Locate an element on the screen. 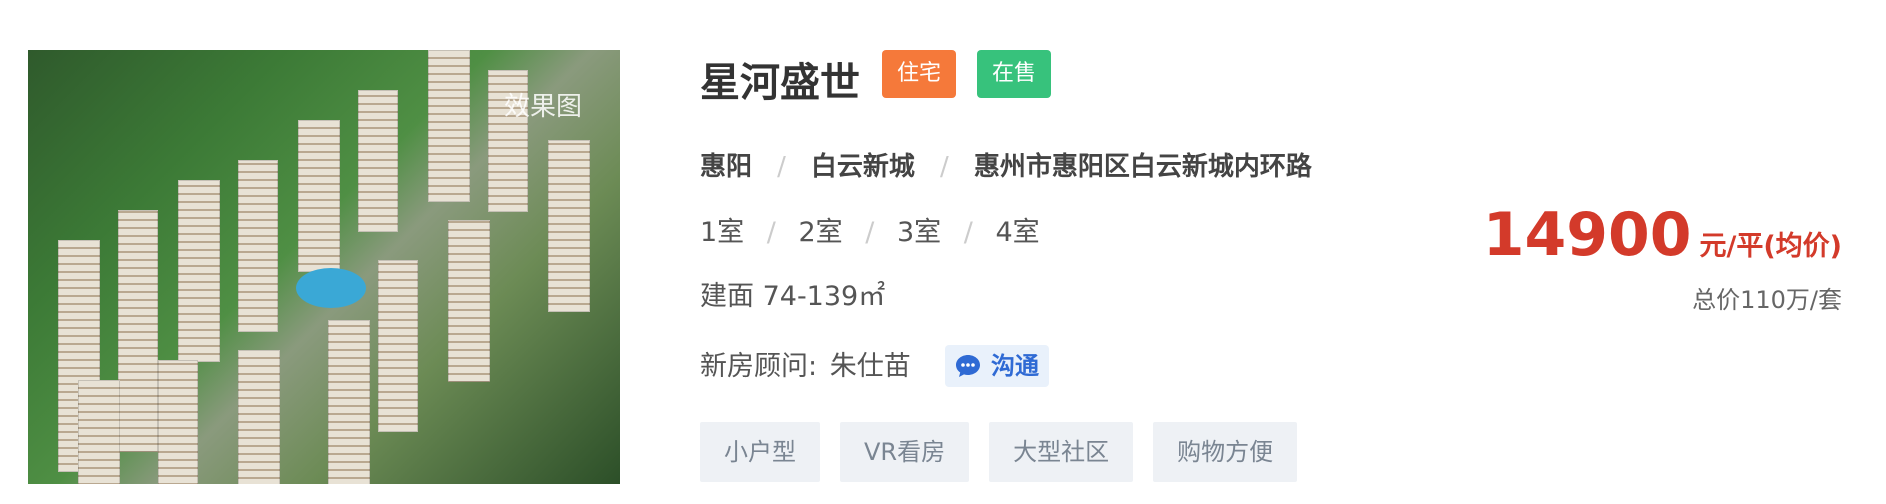 Image resolution: width=1886 pixels, height=504 pixels. feature-tags: 小户型 VR看房 大型社区 购物方便 is located at coordinates (999, 452).